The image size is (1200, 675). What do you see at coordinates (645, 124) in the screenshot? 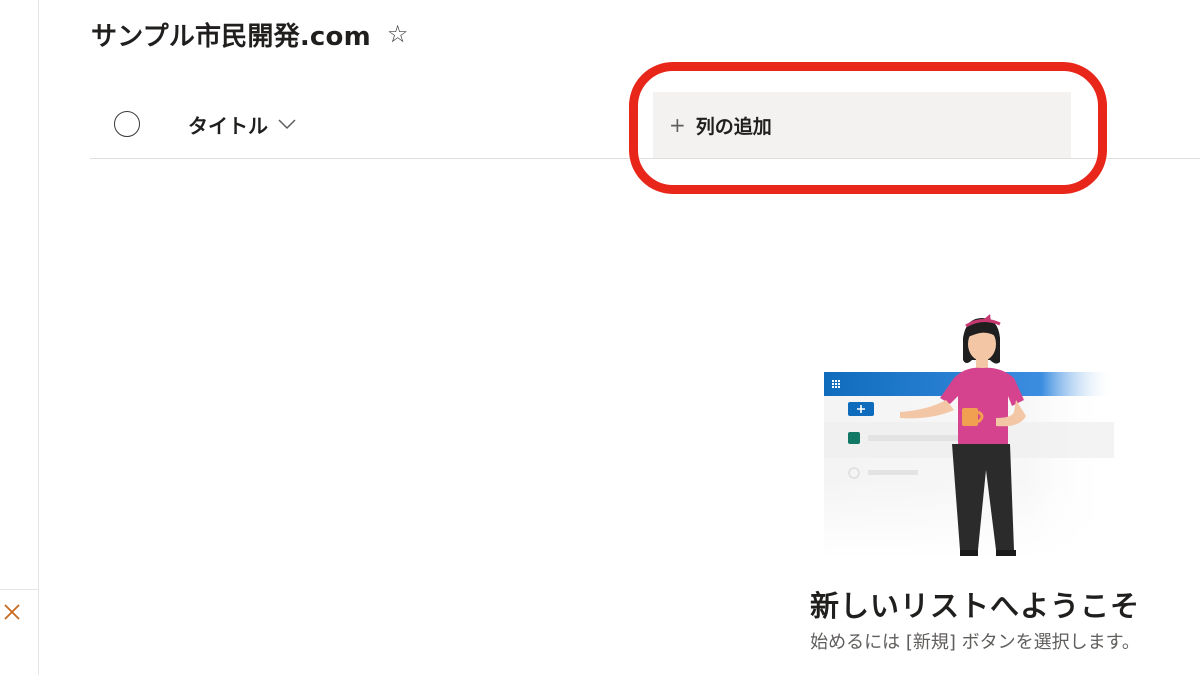
I see `list-column-header-row: タイトル + 列の追加` at bounding box center [645, 124].